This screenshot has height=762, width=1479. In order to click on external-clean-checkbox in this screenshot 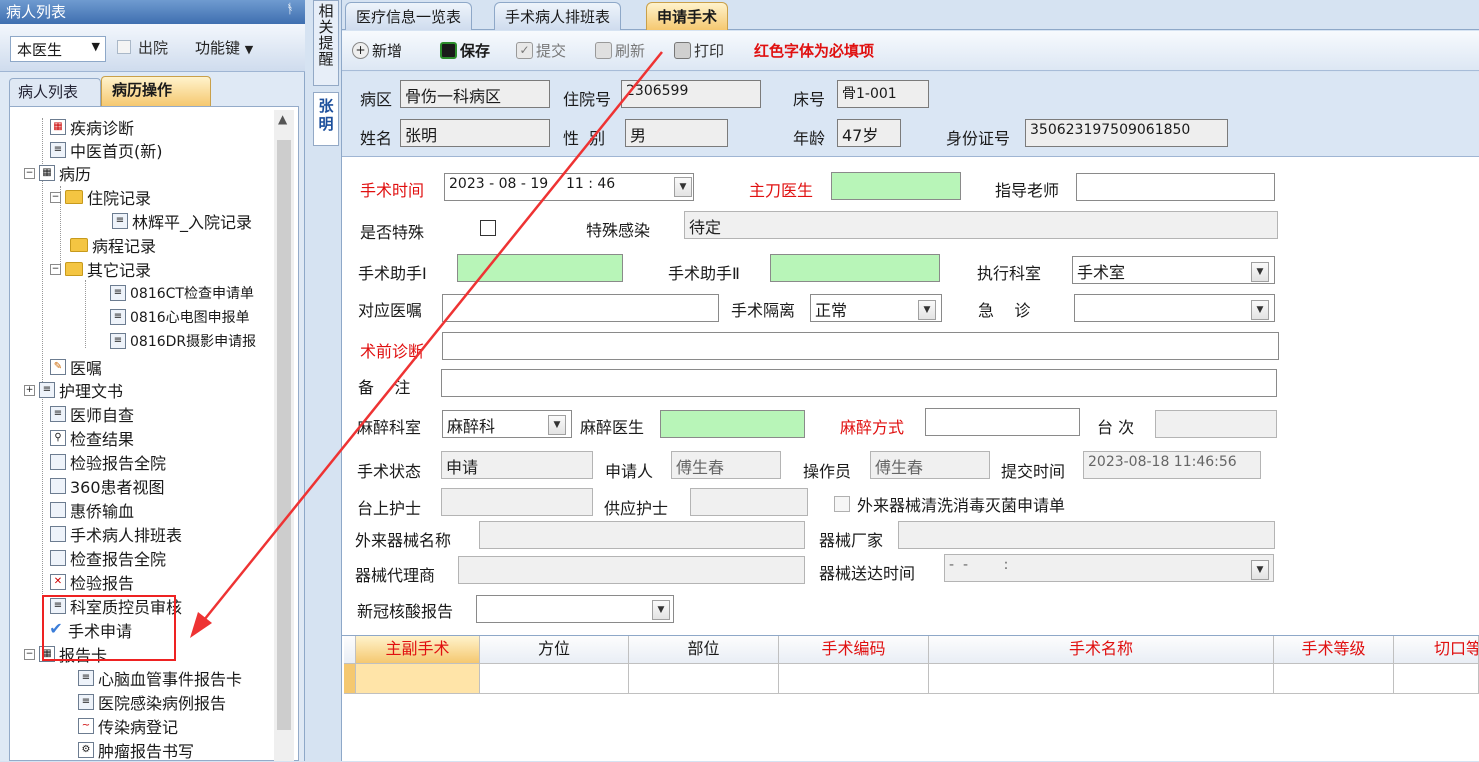, I will do `click(842, 504)`.